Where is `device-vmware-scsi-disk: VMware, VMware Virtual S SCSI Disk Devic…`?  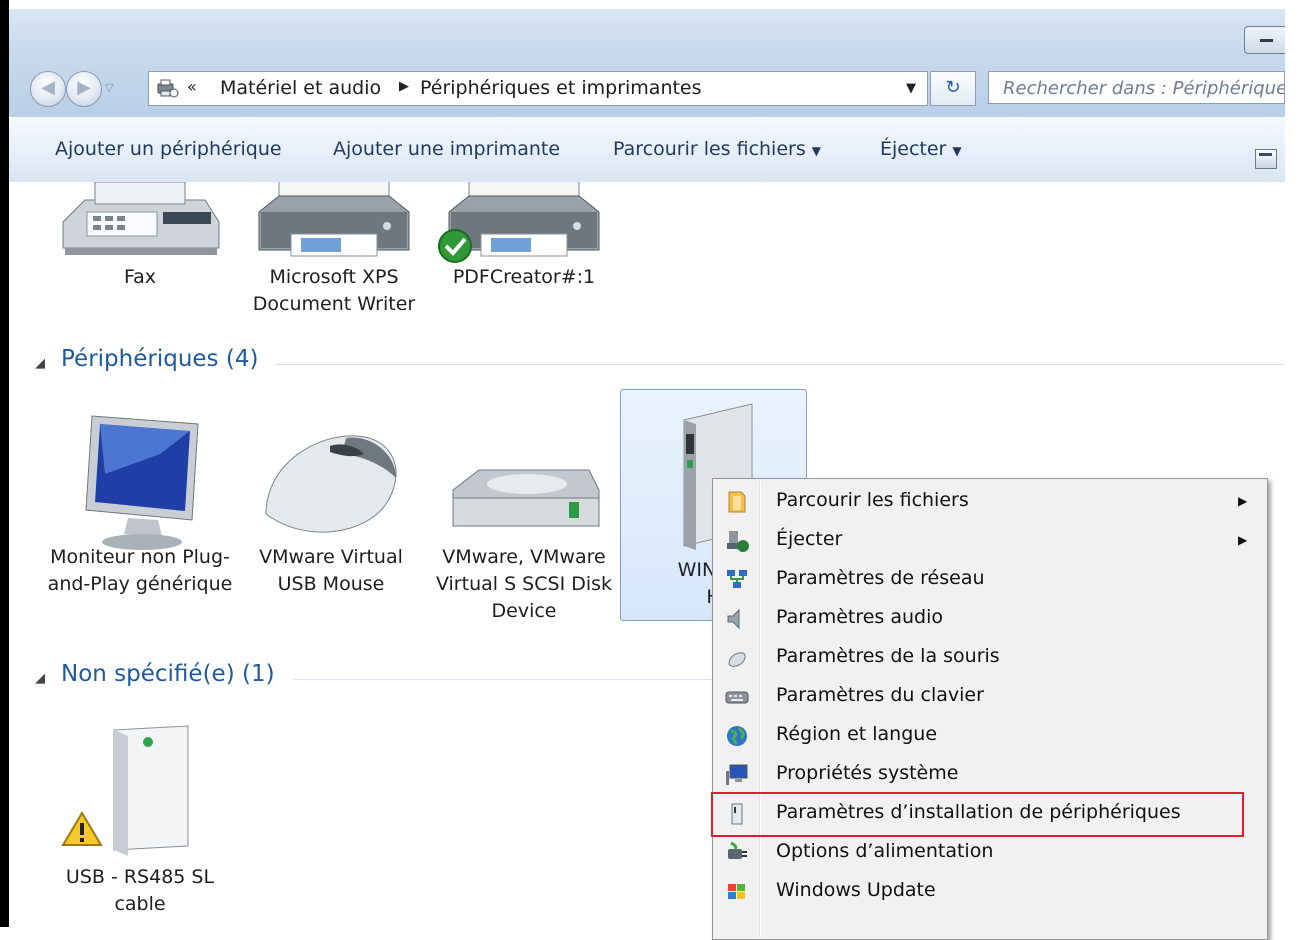
device-vmware-scsi-disk: VMware, VMware Virtual S SCSI Disk Devic… is located at coordinates (524, 509).